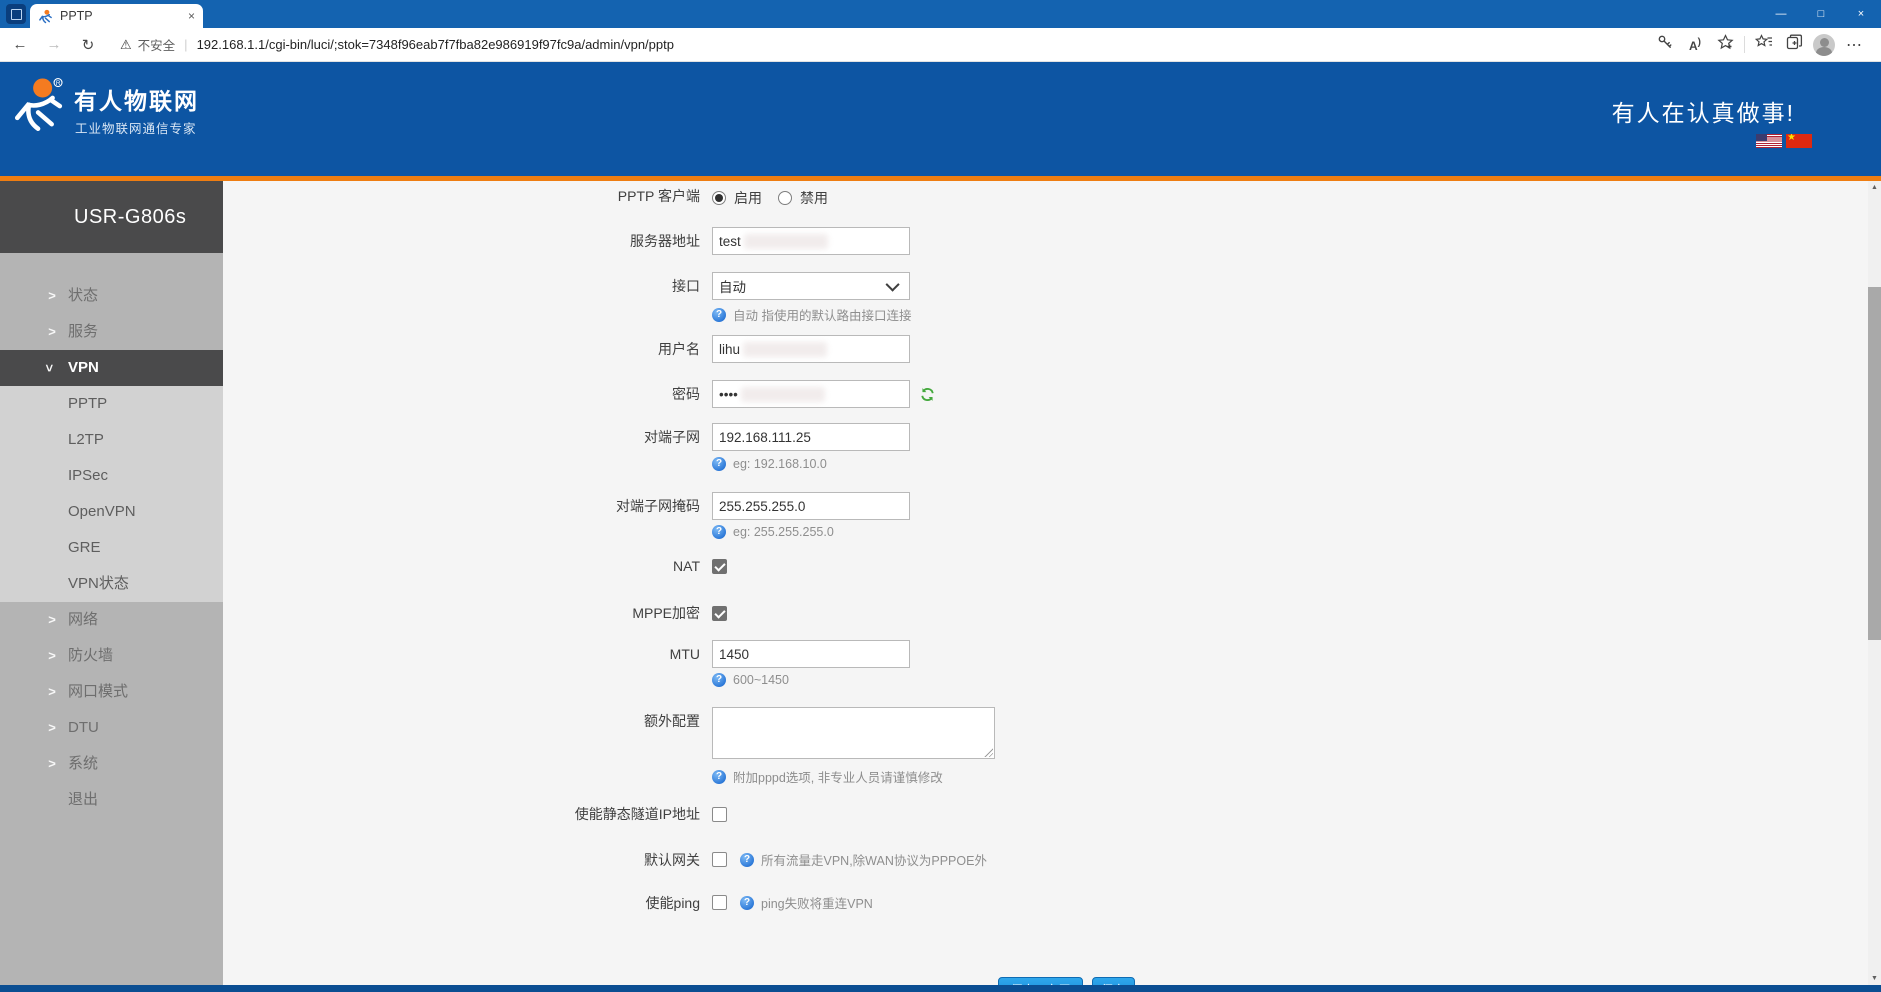  What do you see at coordinates (1781, 14) in the screenshot?
I see `window-minimize-button: —` at bounding box center [1781, 14].